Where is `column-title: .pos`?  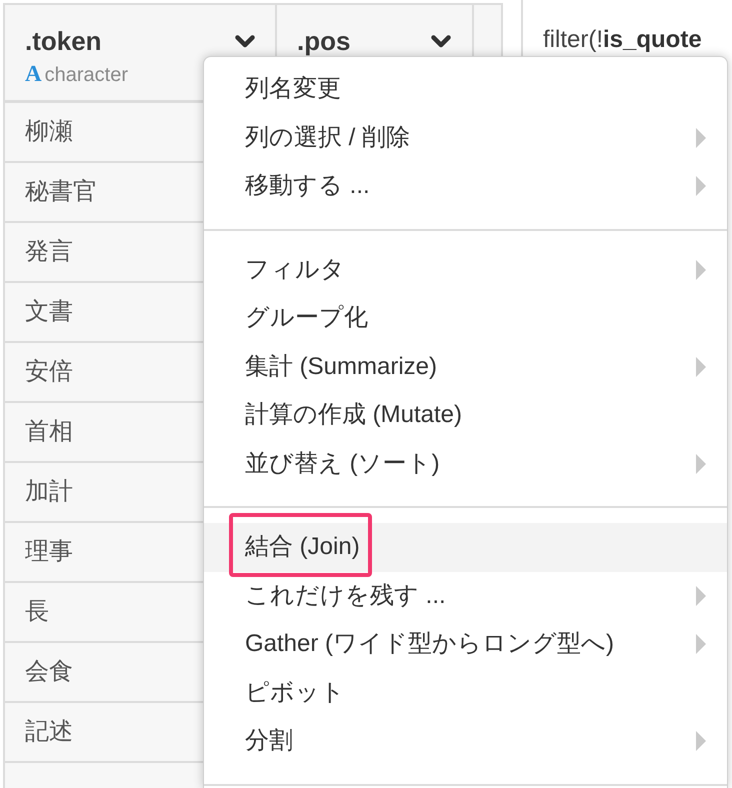
column-title: .pos is located at coordinates (323, 41).